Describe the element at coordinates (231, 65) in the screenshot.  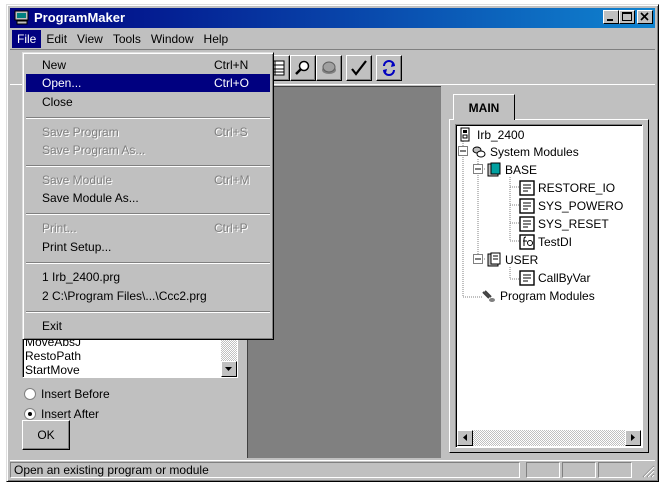
I see `menu-item-shortcut: Ctrl+N` at that location.